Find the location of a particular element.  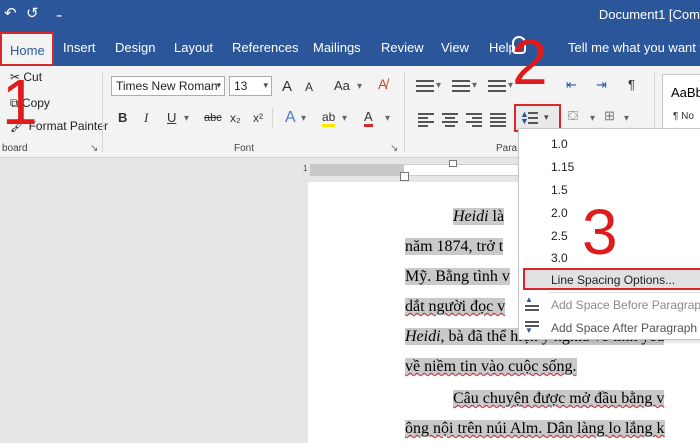

doc-line: ông nội trên núi Alm. Dân làng lo lắng k is located at coordinates (535, 428).